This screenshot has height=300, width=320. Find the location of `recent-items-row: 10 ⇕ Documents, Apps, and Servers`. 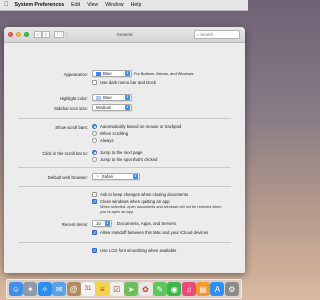

recent-items-row: 10 ⇕ Documents, Apps, and Servers is located at coordinates (134, 223).